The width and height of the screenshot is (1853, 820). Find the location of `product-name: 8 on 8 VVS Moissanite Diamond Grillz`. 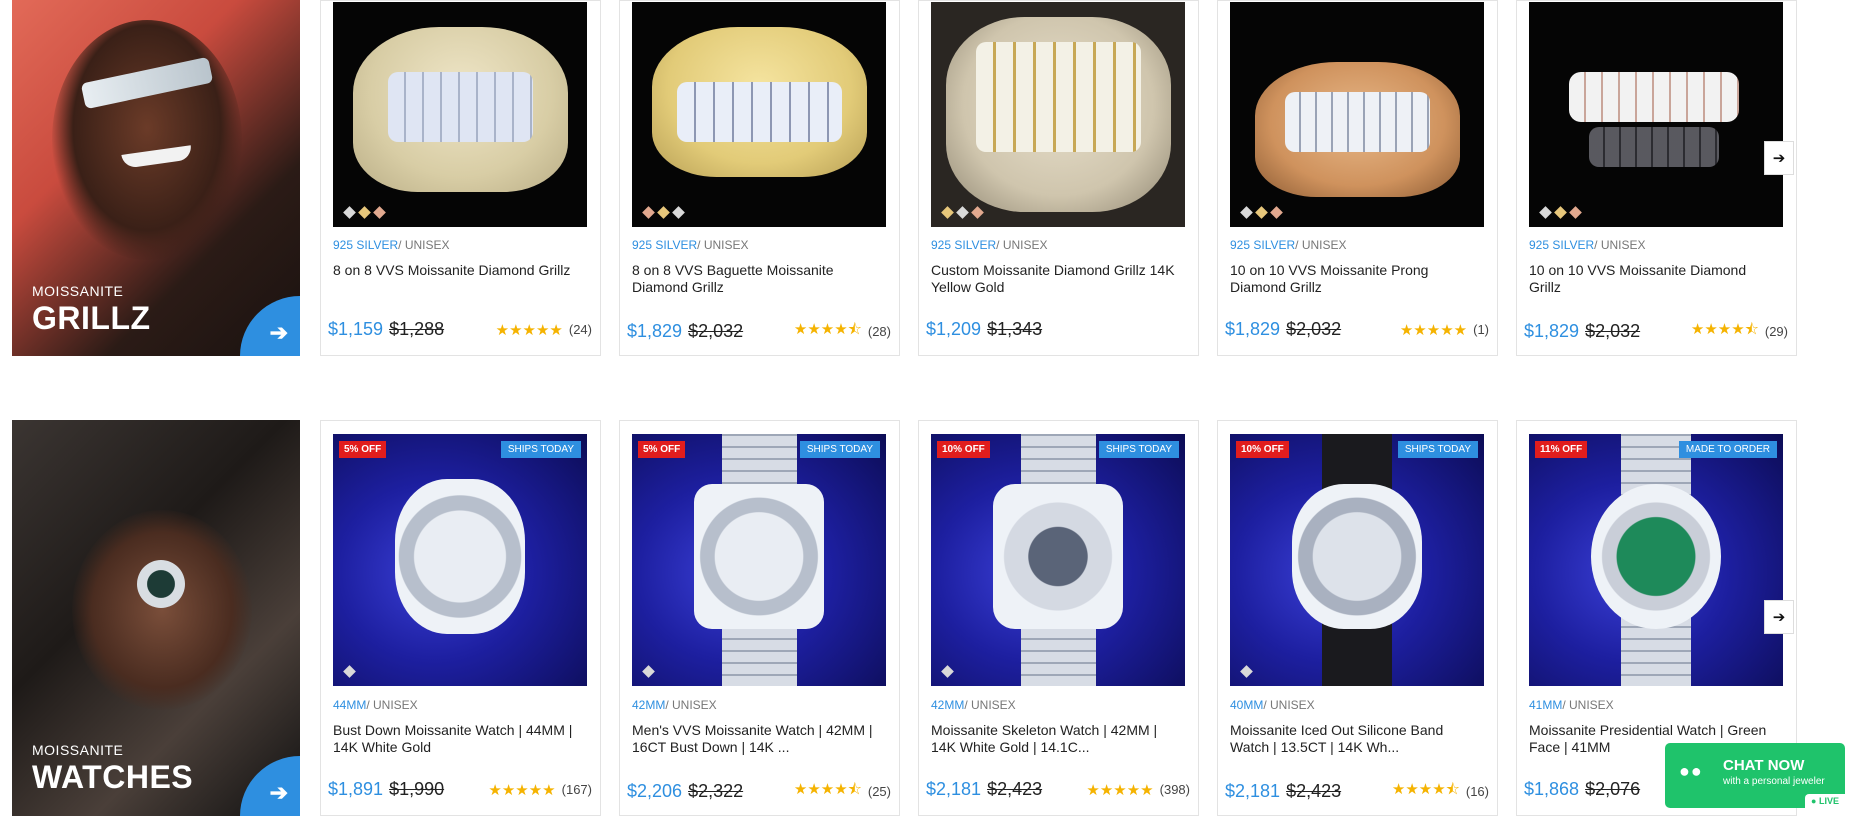

product-name: 8 on 8 VVS Moissanite Diamond Grillz is located at coordinates (458, 270).